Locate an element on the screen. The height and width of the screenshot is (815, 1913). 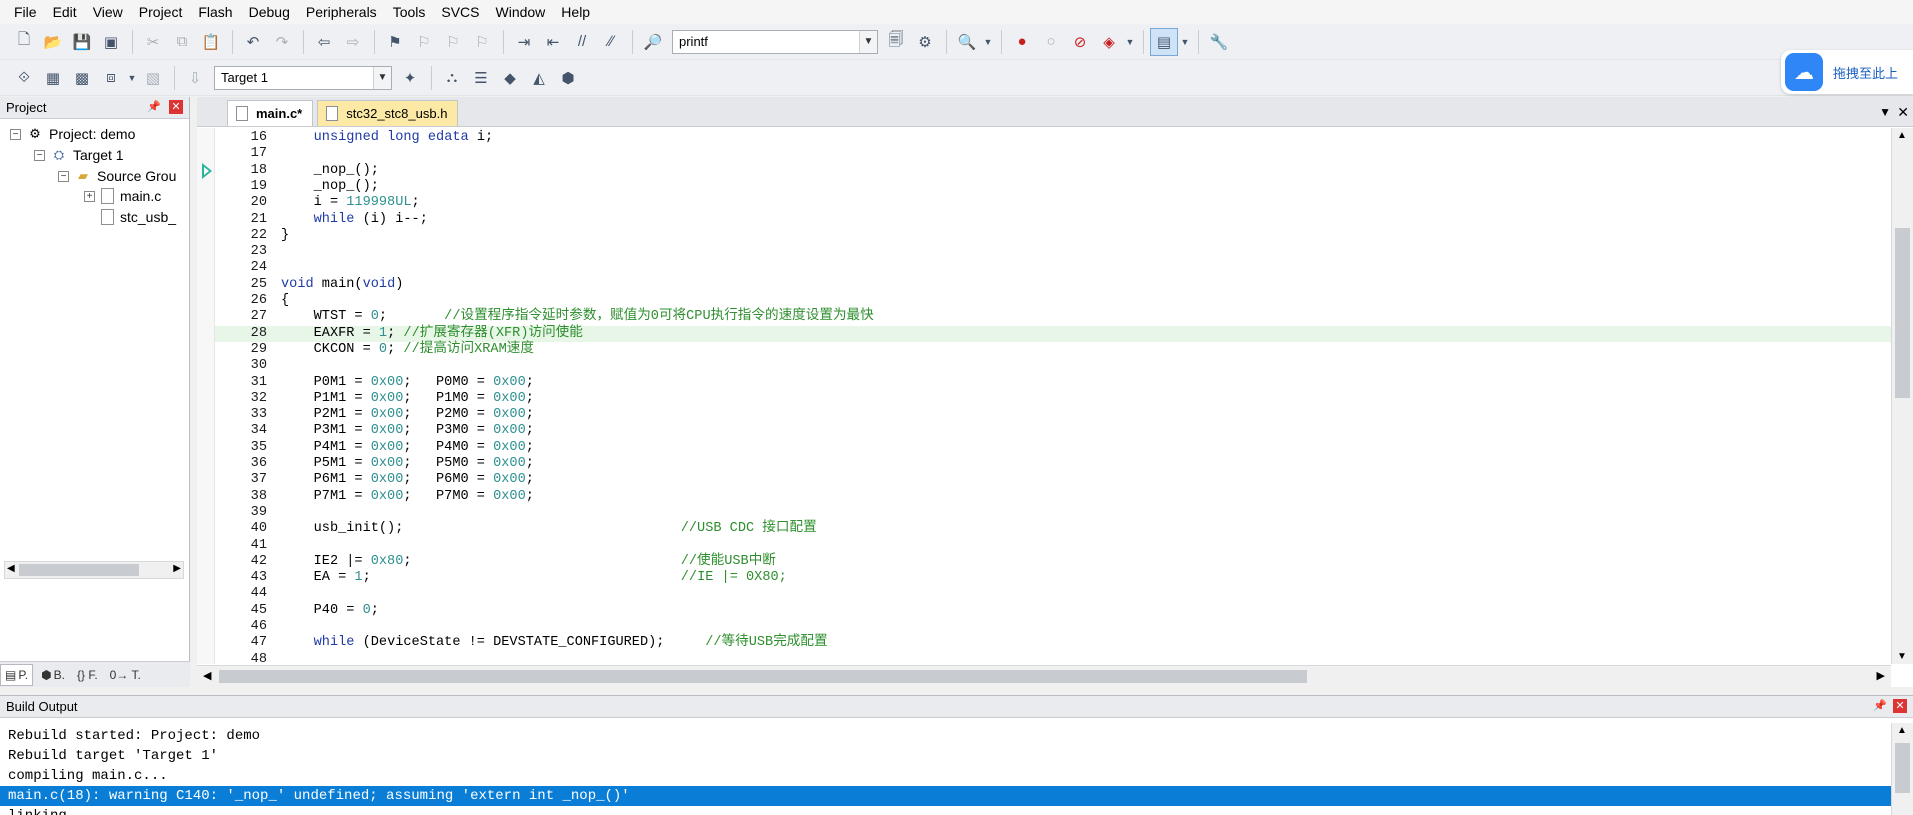
code-line: 42 IE2 |= 0x80; //使能USB中断 is located at coordinates (1053, 562).